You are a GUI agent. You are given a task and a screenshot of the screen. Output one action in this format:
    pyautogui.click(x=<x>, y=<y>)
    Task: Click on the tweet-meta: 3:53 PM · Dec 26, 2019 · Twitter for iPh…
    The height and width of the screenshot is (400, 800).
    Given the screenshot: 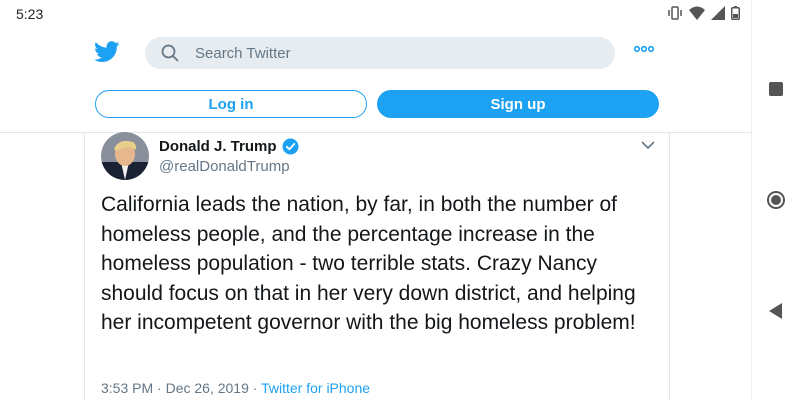 What is the action you would take?
    pyautogui.click(x=235, y=388)
    